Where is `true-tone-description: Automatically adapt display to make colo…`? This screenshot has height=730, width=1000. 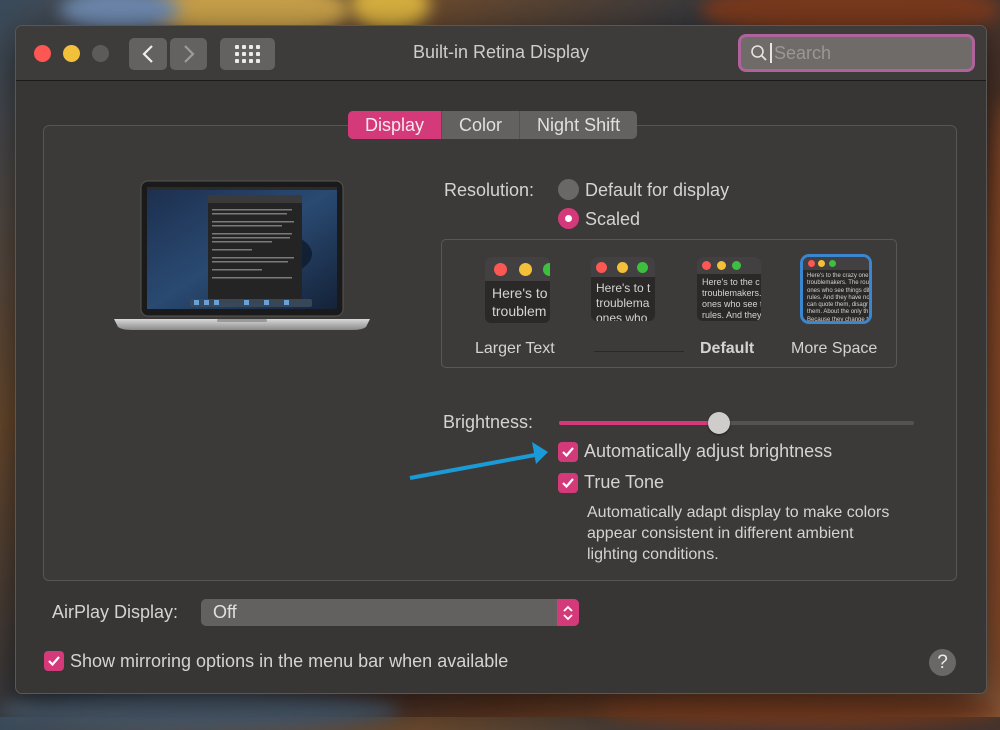
true-tone-description: Automatically adapt display to make colo… is located at coordinates (738, 533).